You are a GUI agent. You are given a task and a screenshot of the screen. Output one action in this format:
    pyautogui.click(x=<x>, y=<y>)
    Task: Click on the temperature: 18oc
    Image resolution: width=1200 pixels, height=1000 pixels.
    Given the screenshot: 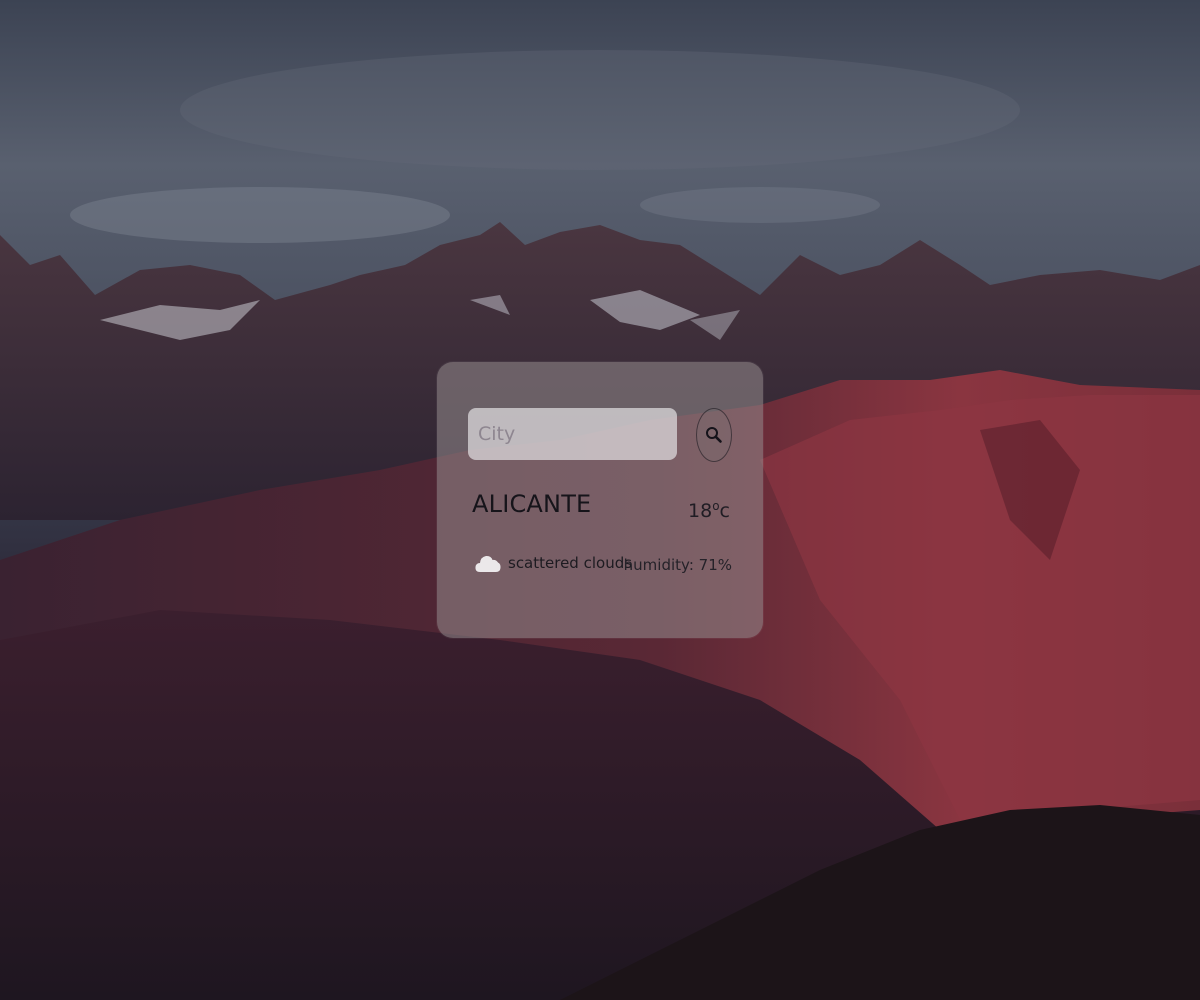 What is the action you would take?
    pyautogui.click(x=709, y=510)
    